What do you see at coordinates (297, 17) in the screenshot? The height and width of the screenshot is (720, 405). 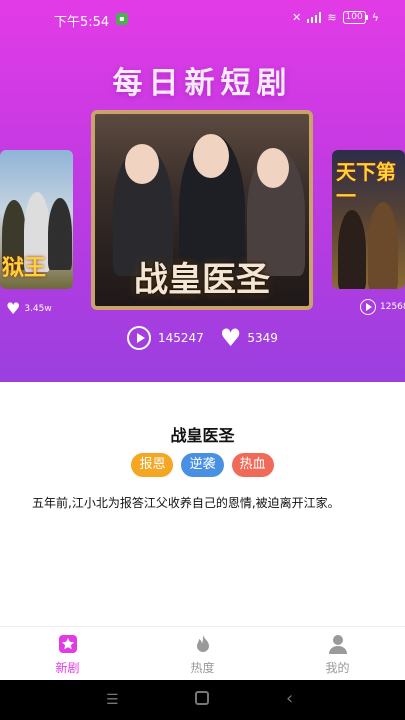 I see `mute-icon: ✕` at bounding box center [297, 17].